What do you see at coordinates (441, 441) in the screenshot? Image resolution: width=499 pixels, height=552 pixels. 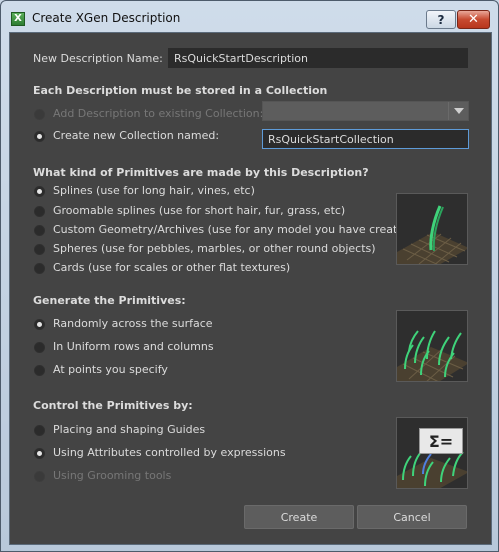 I see `sigma-equals-icon: Σ=` at bounding box center [441, 441].